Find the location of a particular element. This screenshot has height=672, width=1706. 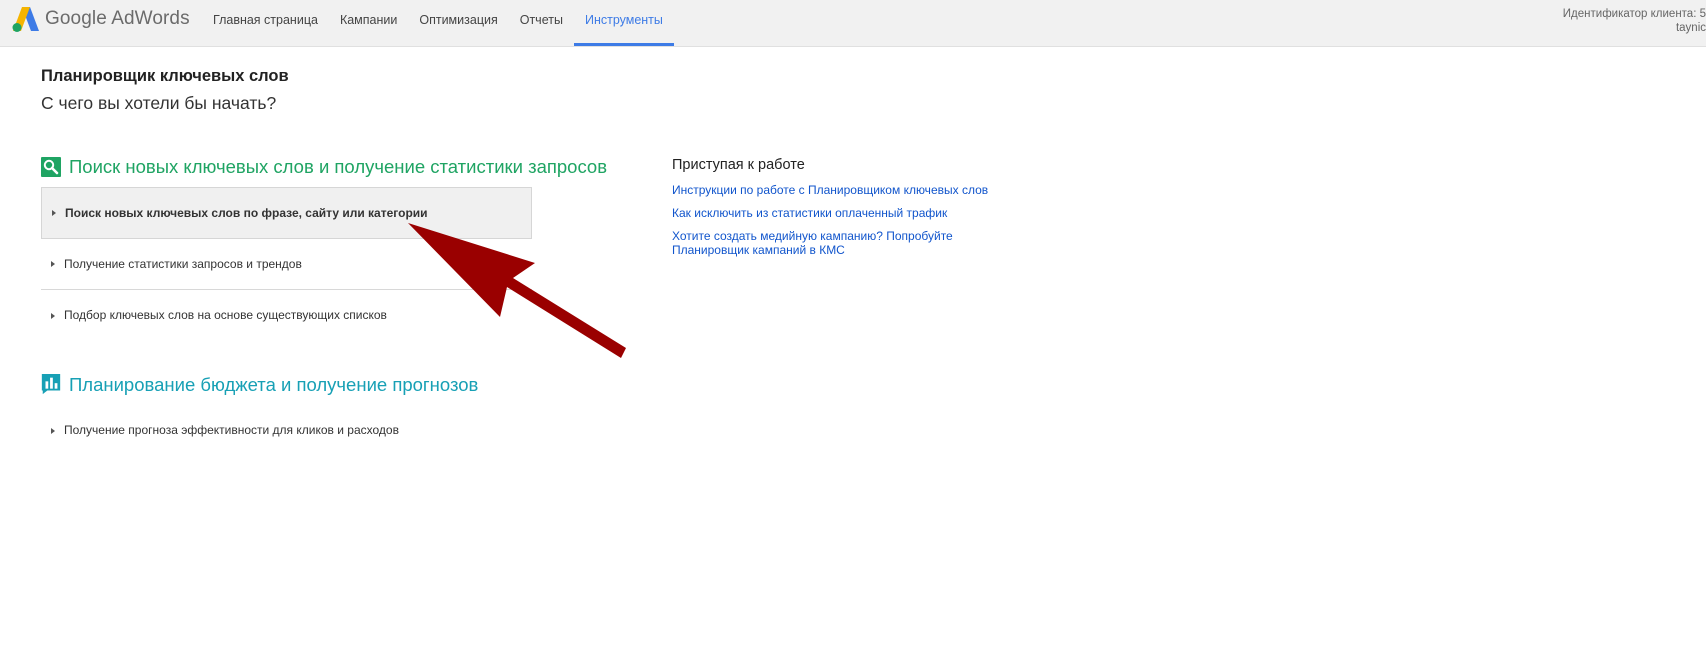

page-subtitle: С чего вы хотели бы начать? is located at coordinates (159, 103).